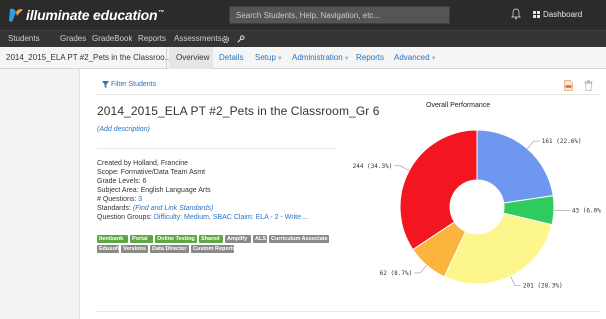 Image resolution: width=606 pixels, height=319 pixels. I want to click on scope: Scope: Formative/Data Team Asmt, so click(151, 172).